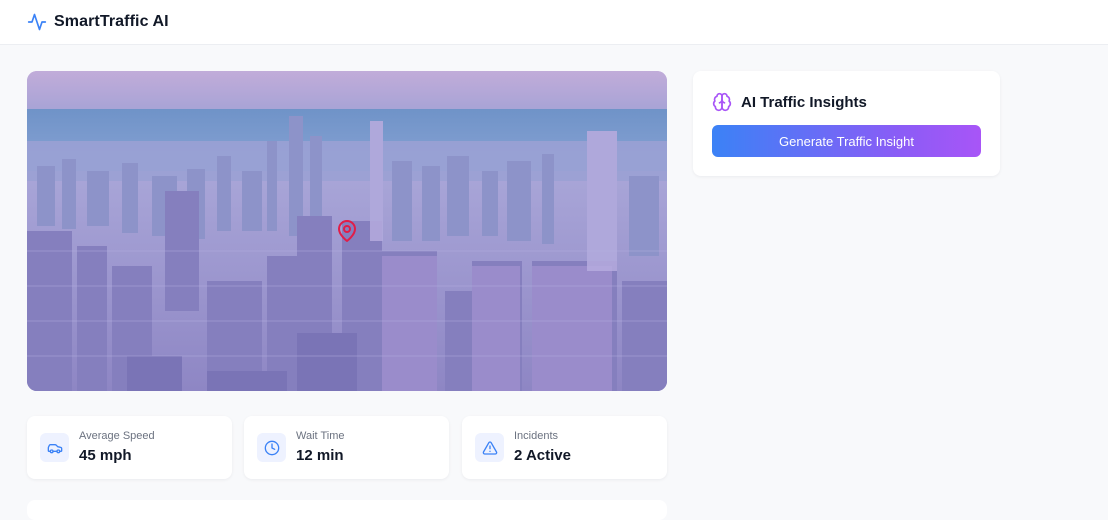 The height and width of the screenshot is (520, 1108). I want to click on car-icon, so click(54, 448).